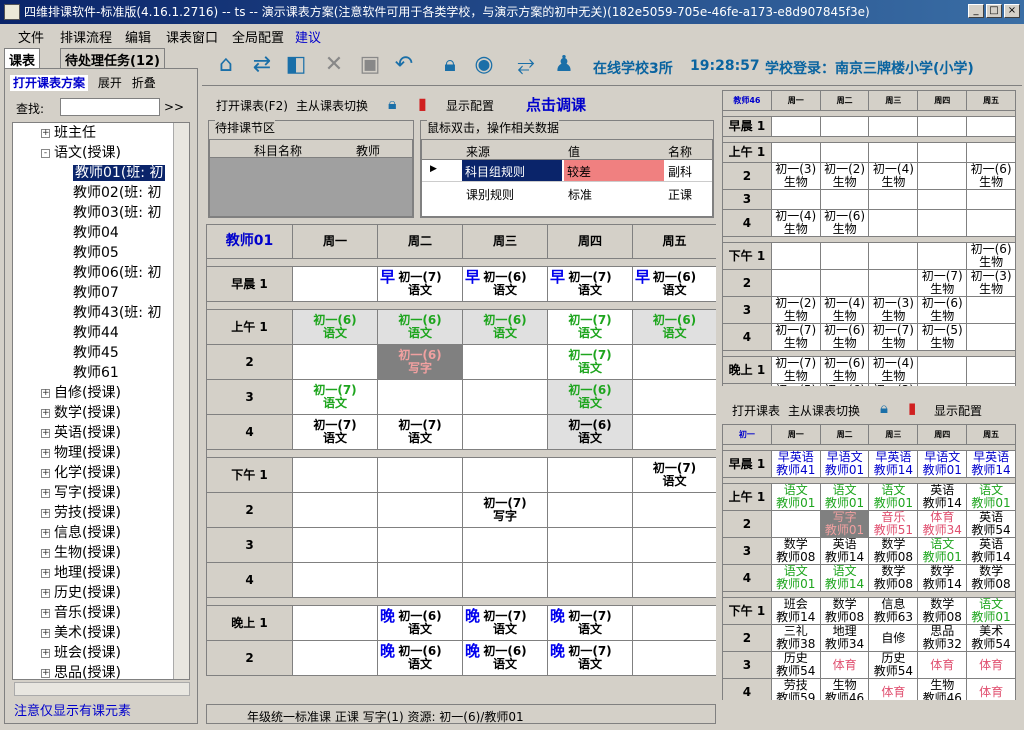 The height and width of the screenshot is (730, 1024). I want to click on tree-node-subject: + 物理(授课), so click(81, 453).